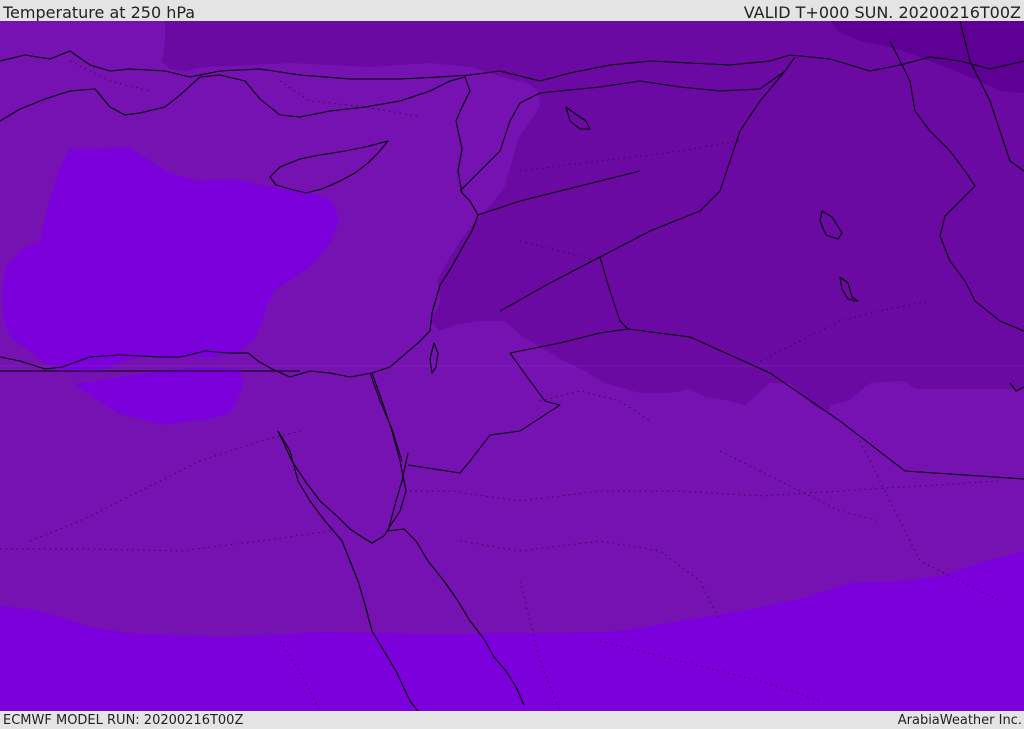 The width and height of the screenshot is (1024, 729). Describe the element at coordinates (123, 720) in the screenshot. I see `model-run-label: ECMWF MODEL RUN: 20200216T00Z` at that location.